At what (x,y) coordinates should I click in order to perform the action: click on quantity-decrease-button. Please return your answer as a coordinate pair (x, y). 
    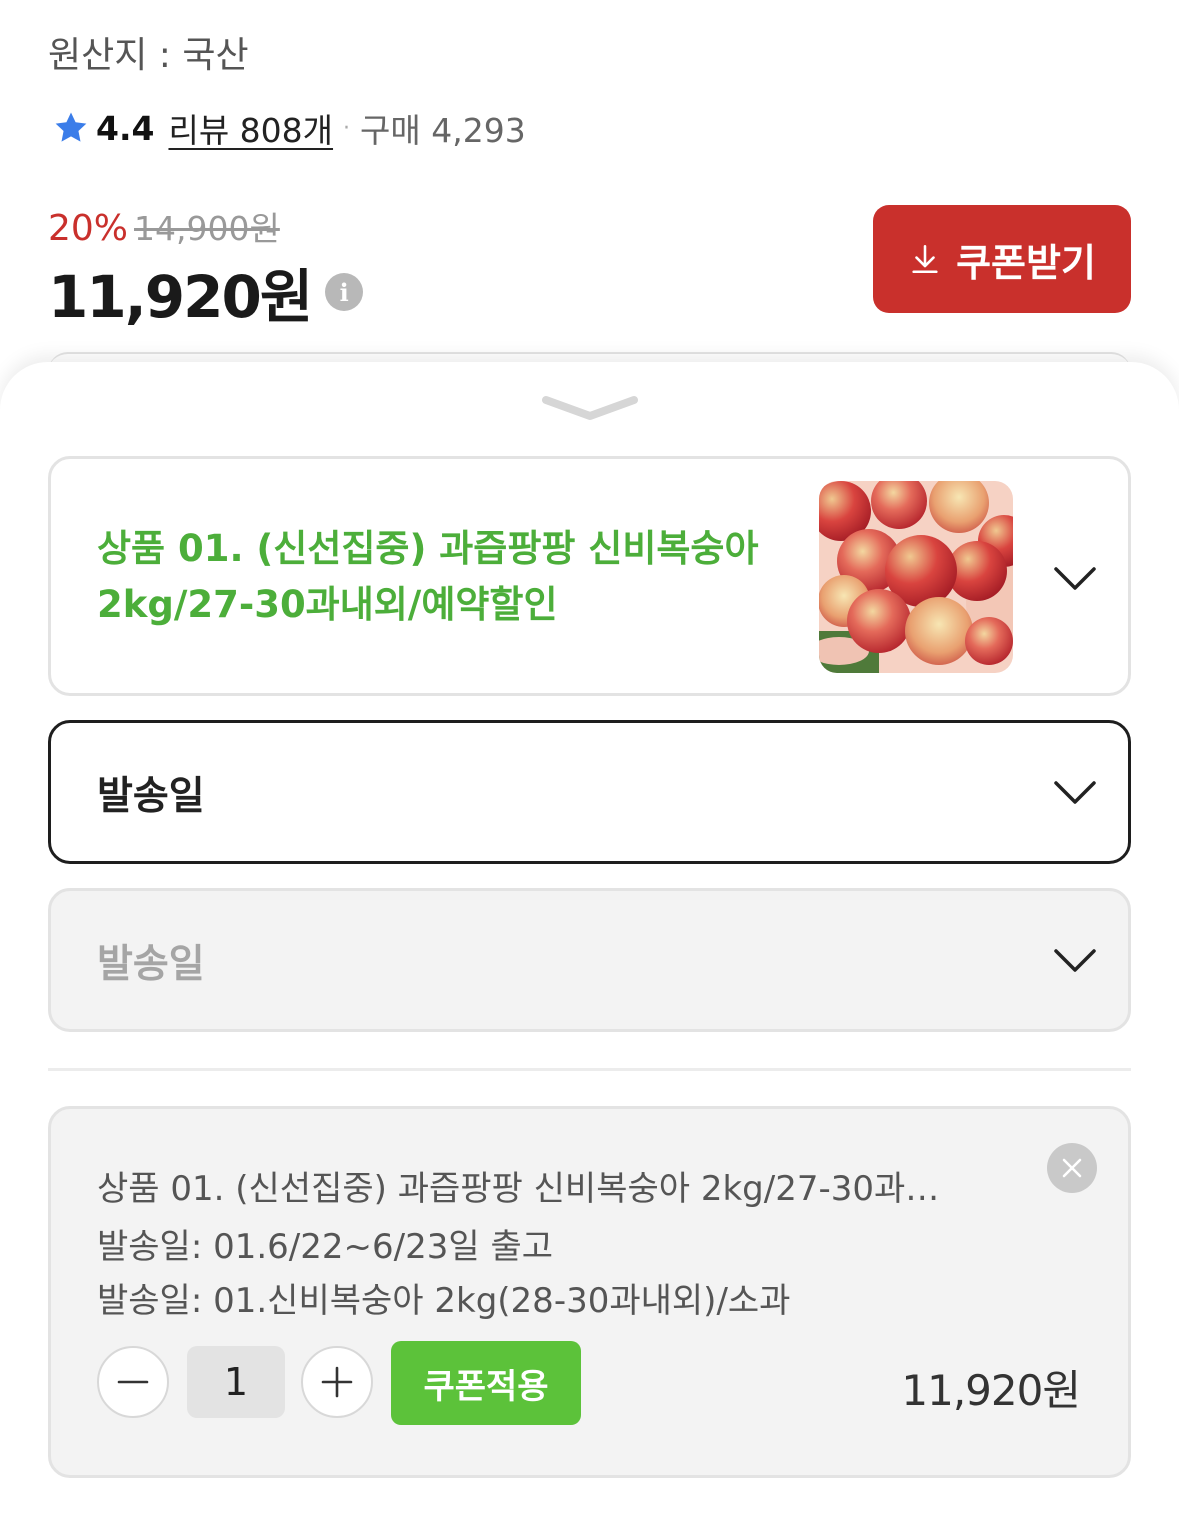
    Looking at the image, I should click on (133, 1382).